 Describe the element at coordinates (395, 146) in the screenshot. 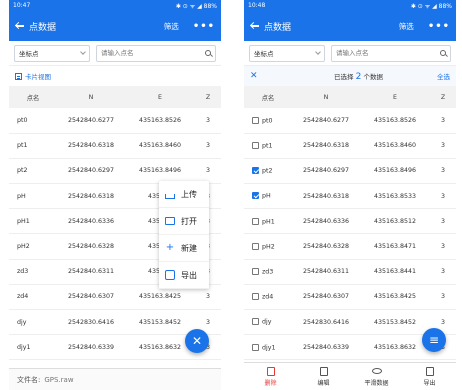

I see `cell-e: 435163.8460` at that location.